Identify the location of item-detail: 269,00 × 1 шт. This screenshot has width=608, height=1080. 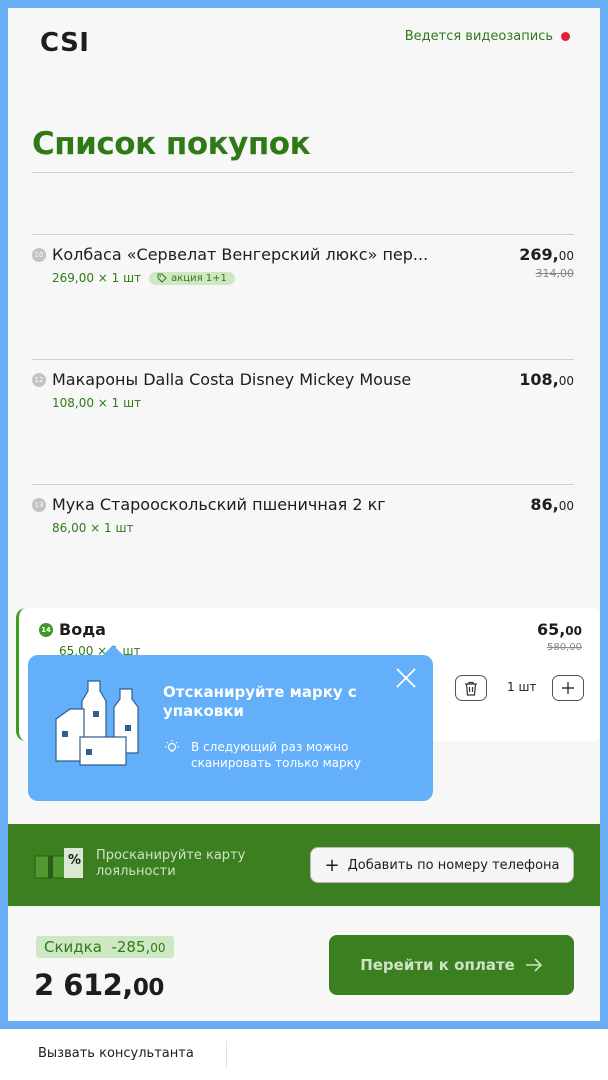
(97, 278).